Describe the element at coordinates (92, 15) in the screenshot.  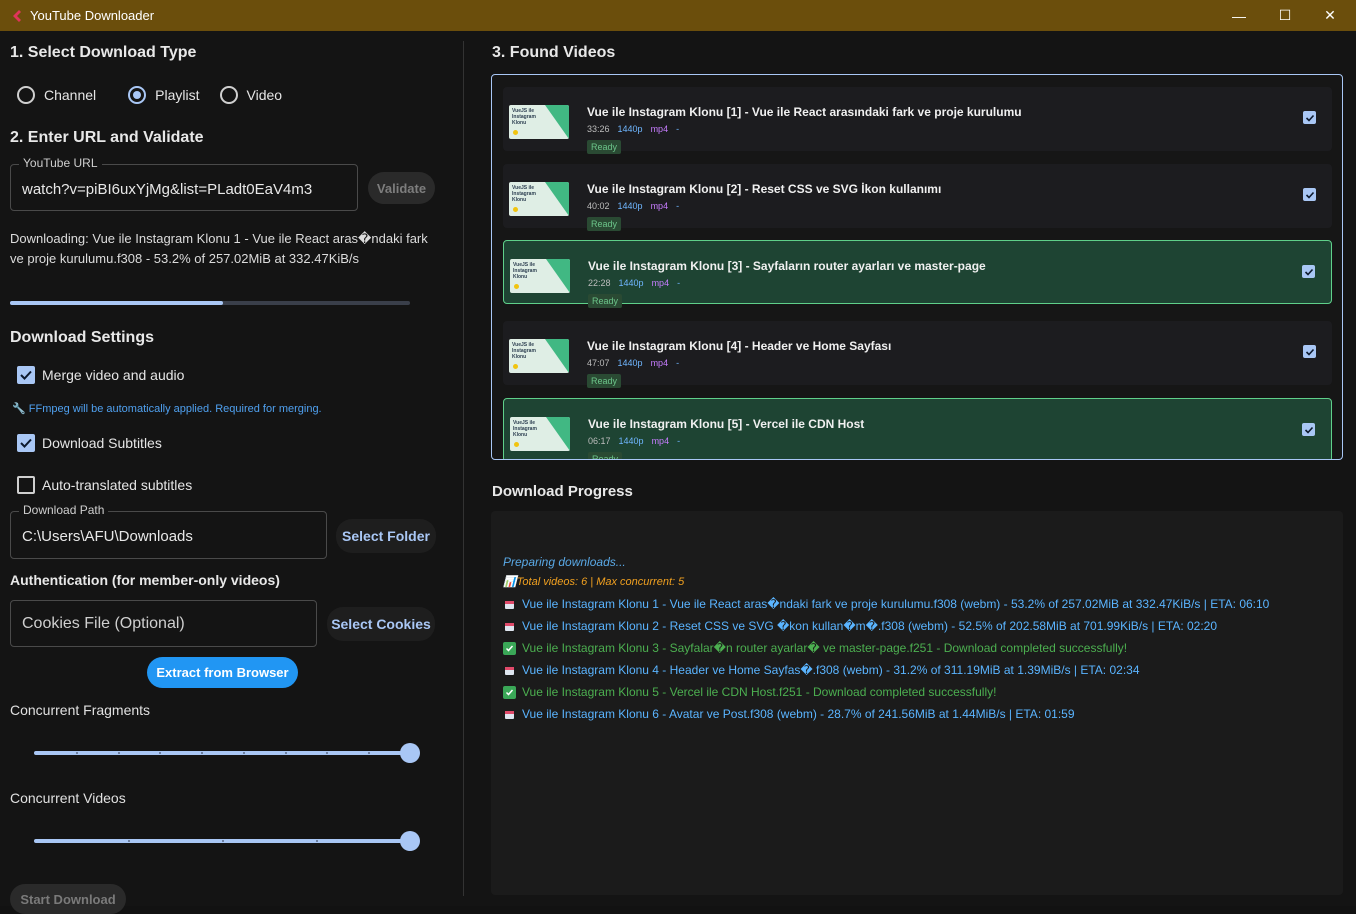
I see `window-title: YouTube Downloader` at that location.